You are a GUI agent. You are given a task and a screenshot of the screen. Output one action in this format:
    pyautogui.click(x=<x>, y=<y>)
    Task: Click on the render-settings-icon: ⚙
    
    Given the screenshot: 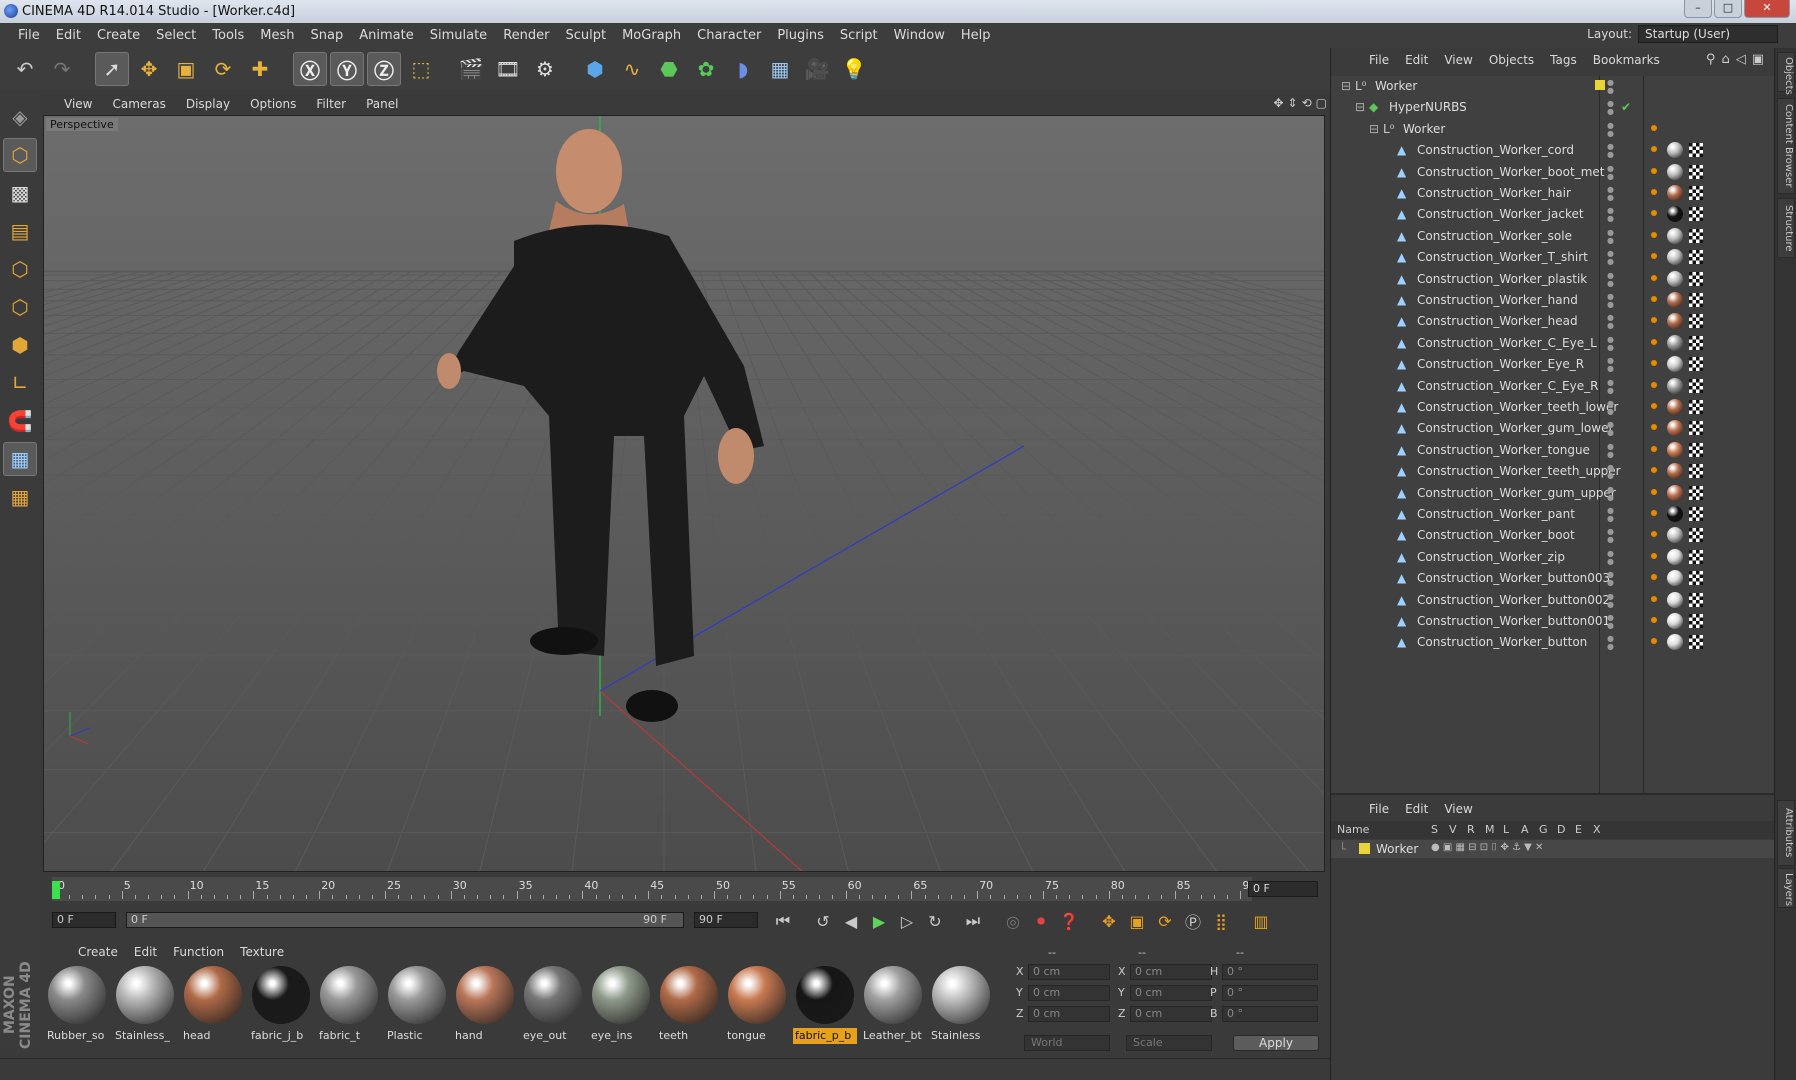 What is the action you would take?
    pyautogui.click(x=545, y=69)
    